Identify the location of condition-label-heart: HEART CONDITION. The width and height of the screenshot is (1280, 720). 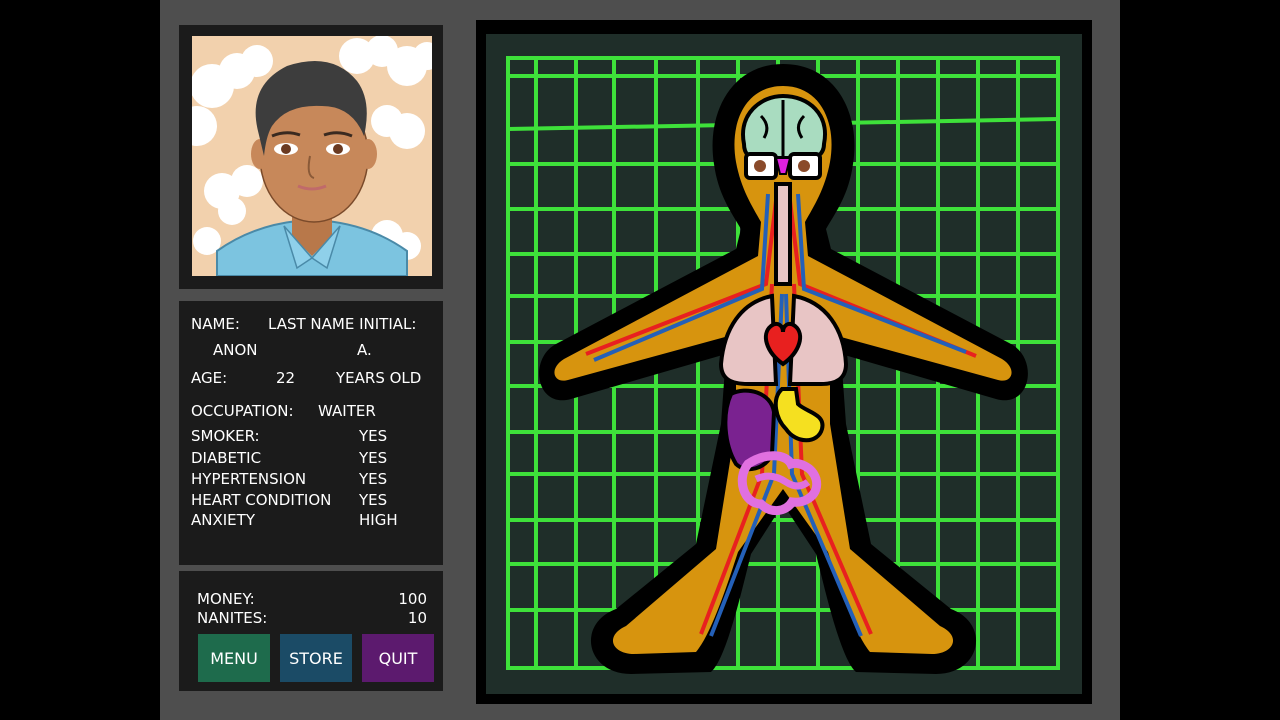
(261, 500).